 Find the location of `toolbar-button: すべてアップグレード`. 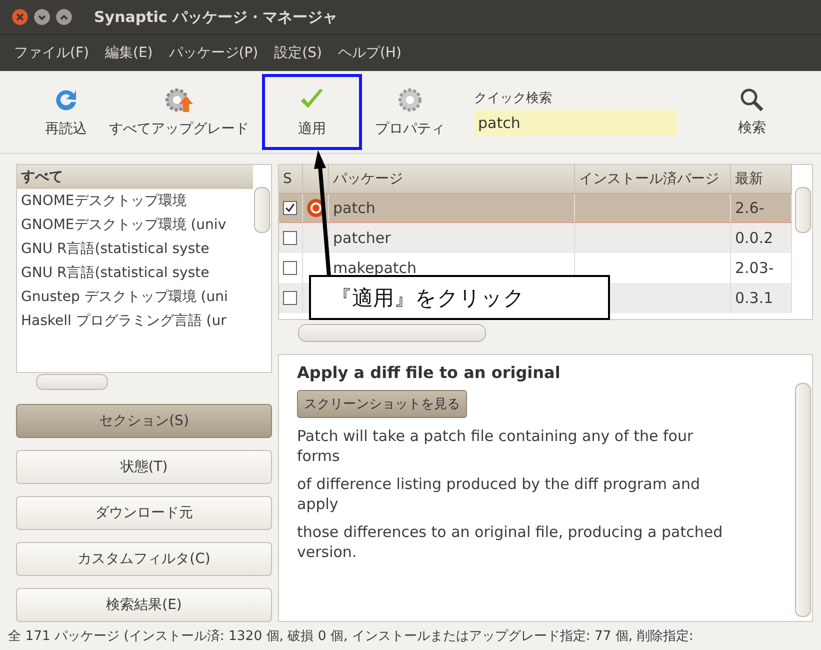

toolbar-button: すべてアップグレード is located at coordinates (179, 112).